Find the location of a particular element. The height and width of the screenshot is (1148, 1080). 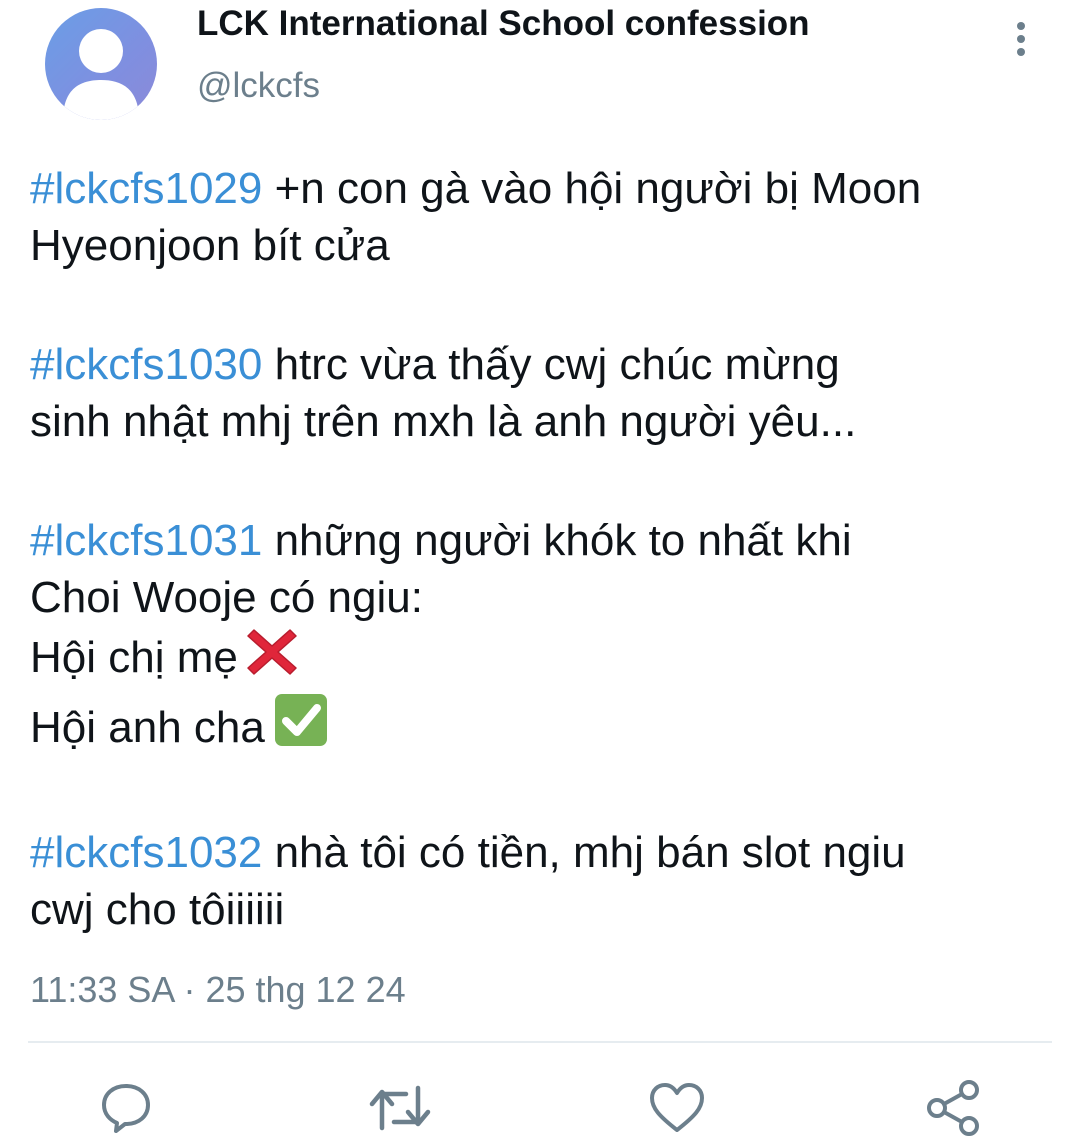

tweet-line-text: htrc vừa thấy cwj chúc mừng is located at coordinates (551, 364).